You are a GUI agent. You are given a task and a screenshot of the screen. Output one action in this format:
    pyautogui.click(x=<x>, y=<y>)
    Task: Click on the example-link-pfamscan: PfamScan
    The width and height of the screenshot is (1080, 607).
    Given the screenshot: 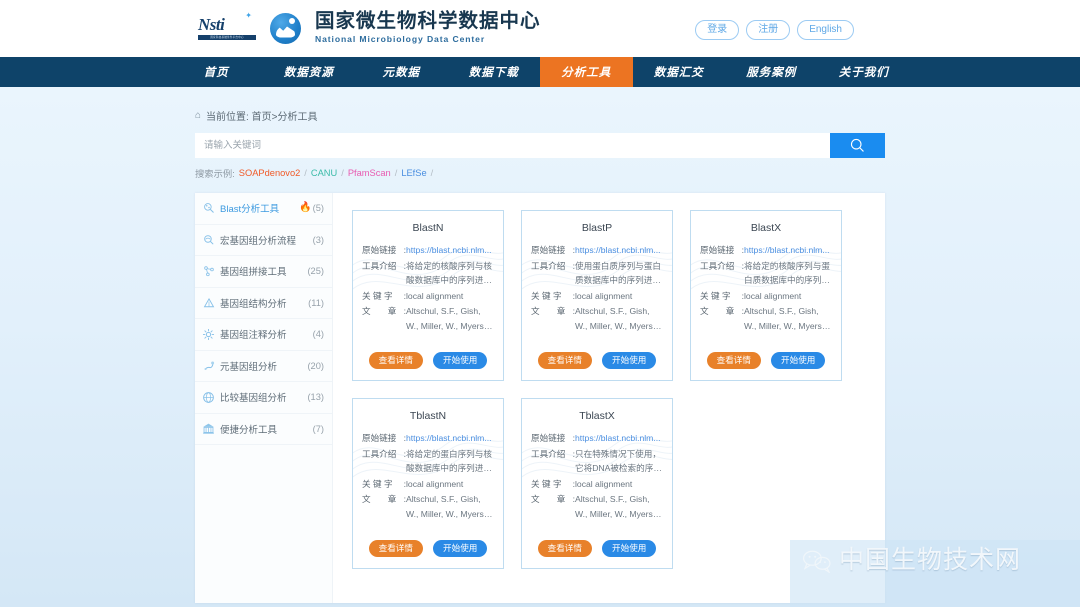 What is the action you would take?
    pyautogui.click(x=369, y=173)
    